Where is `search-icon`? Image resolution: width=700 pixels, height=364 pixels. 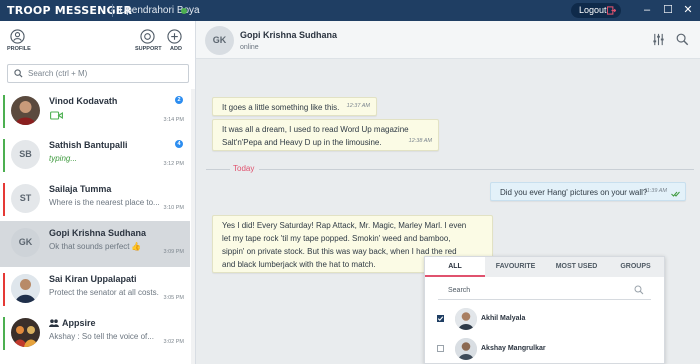 search-icon is located at coordinates (18, 73).